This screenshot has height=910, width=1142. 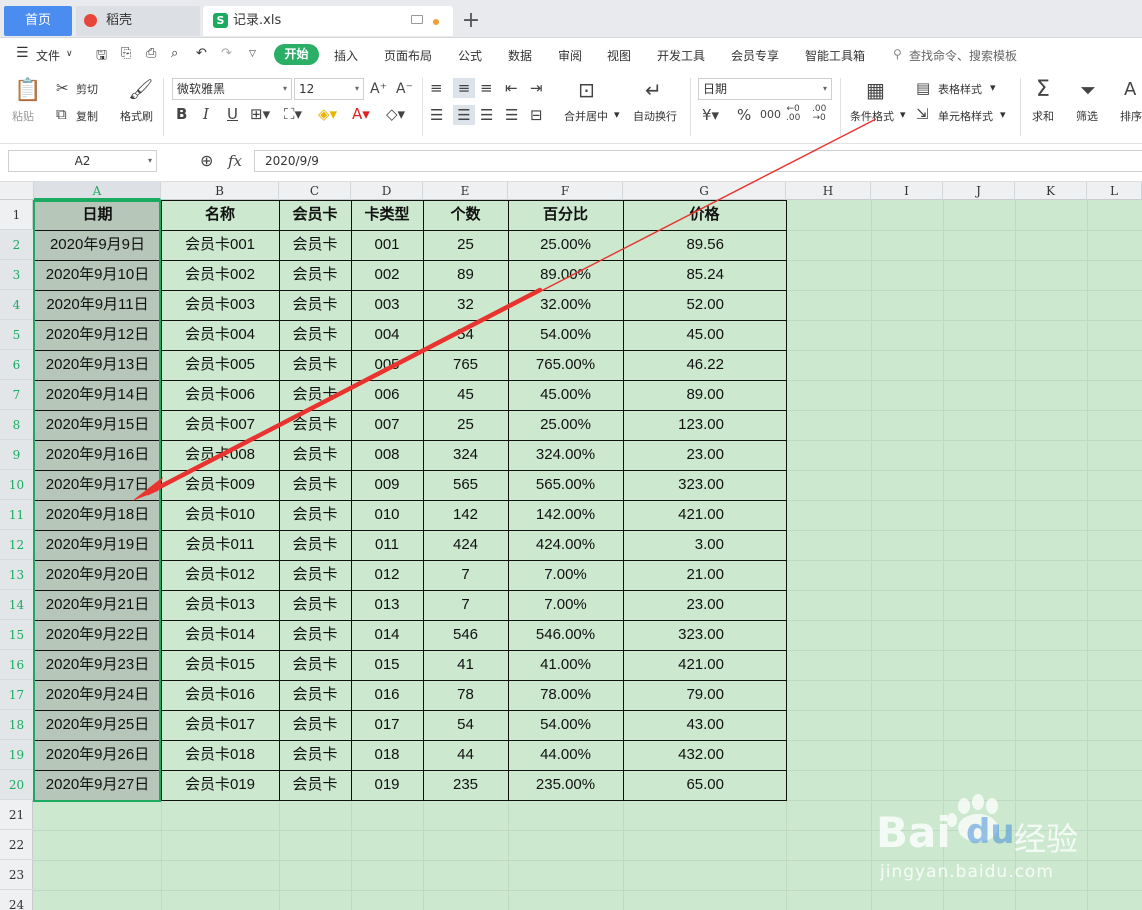 What do you see at coordinates (704, 575) in the screenshot?
I see `table-cell: 21.00` at bounding box center [704, 575].